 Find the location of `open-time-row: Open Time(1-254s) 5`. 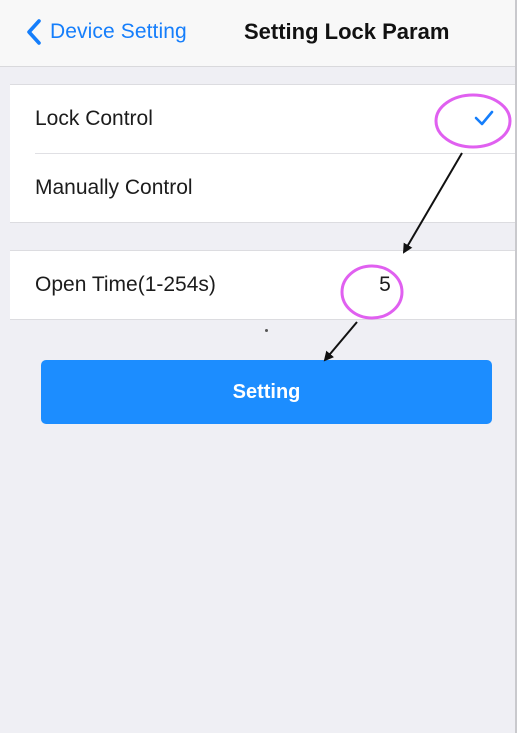

open-time-row: Open Time(1-254s) 5 is located at coordinates (263, 285).